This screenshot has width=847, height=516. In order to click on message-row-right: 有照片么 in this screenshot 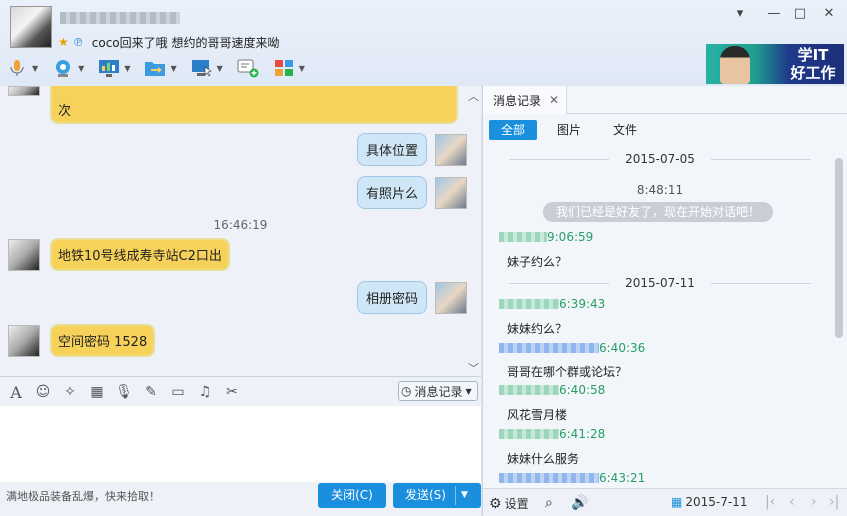, I will do `click(412, 192)`.